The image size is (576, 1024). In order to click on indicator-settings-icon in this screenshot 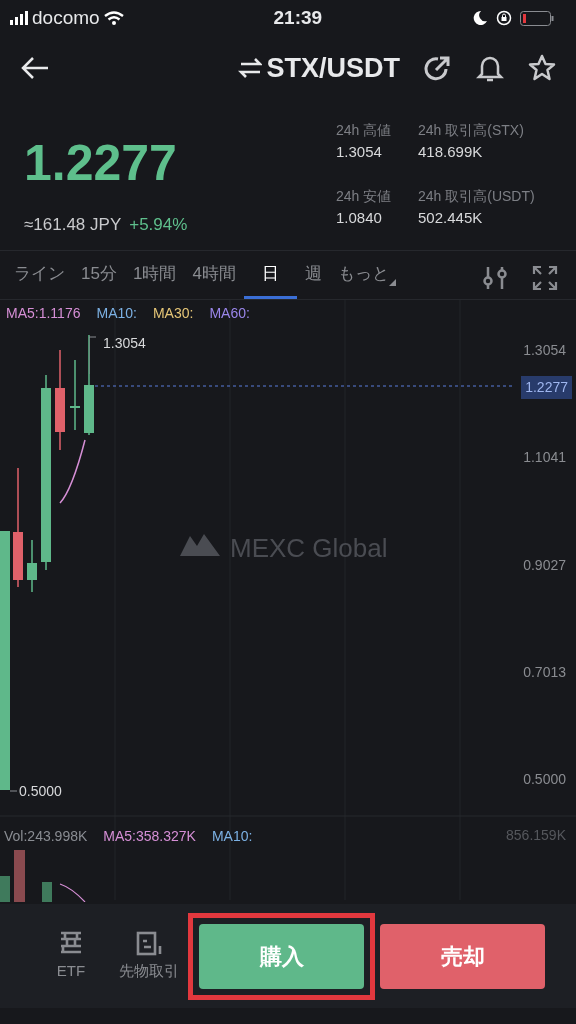, I will do `click(495, 278)`.